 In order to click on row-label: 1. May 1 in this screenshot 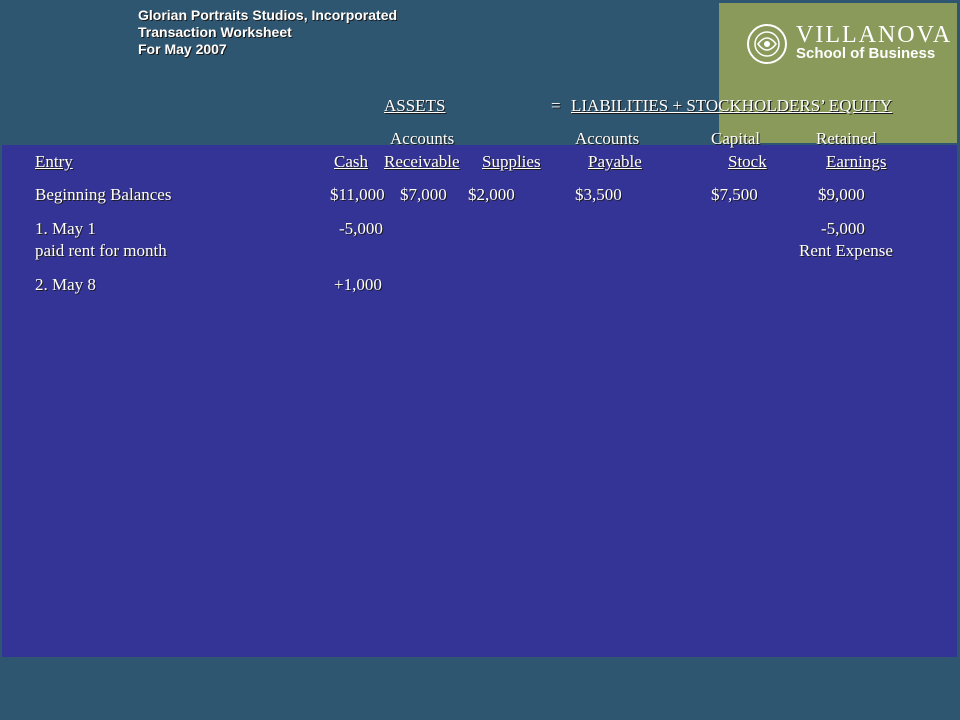, I will do `click(65, 228)`.